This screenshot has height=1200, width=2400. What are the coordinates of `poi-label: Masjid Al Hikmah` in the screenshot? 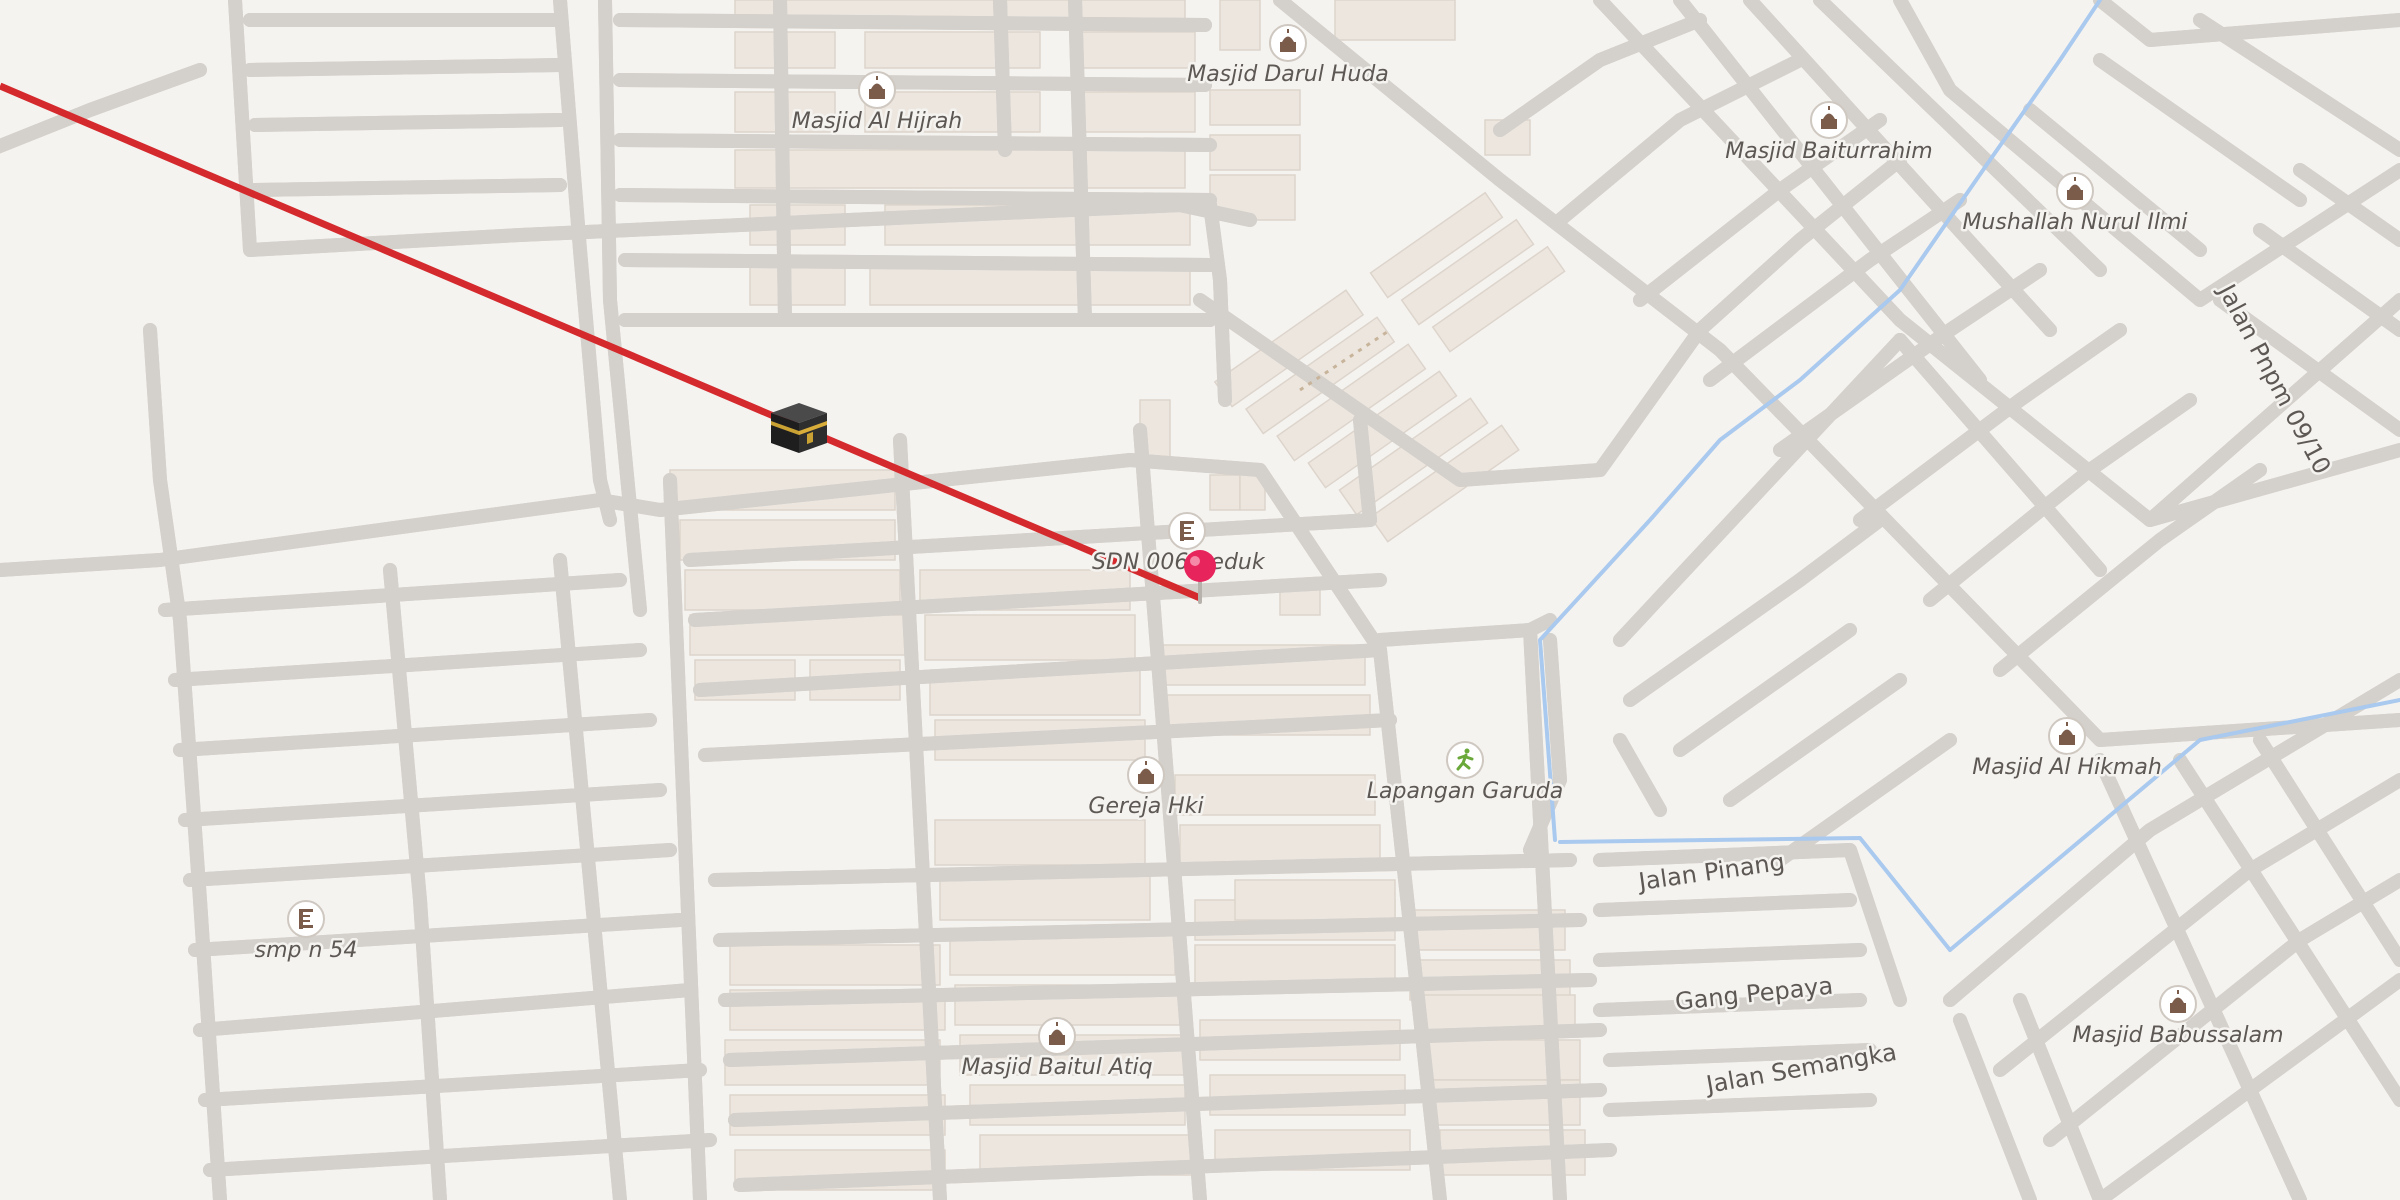 It's located at (2067, 767).